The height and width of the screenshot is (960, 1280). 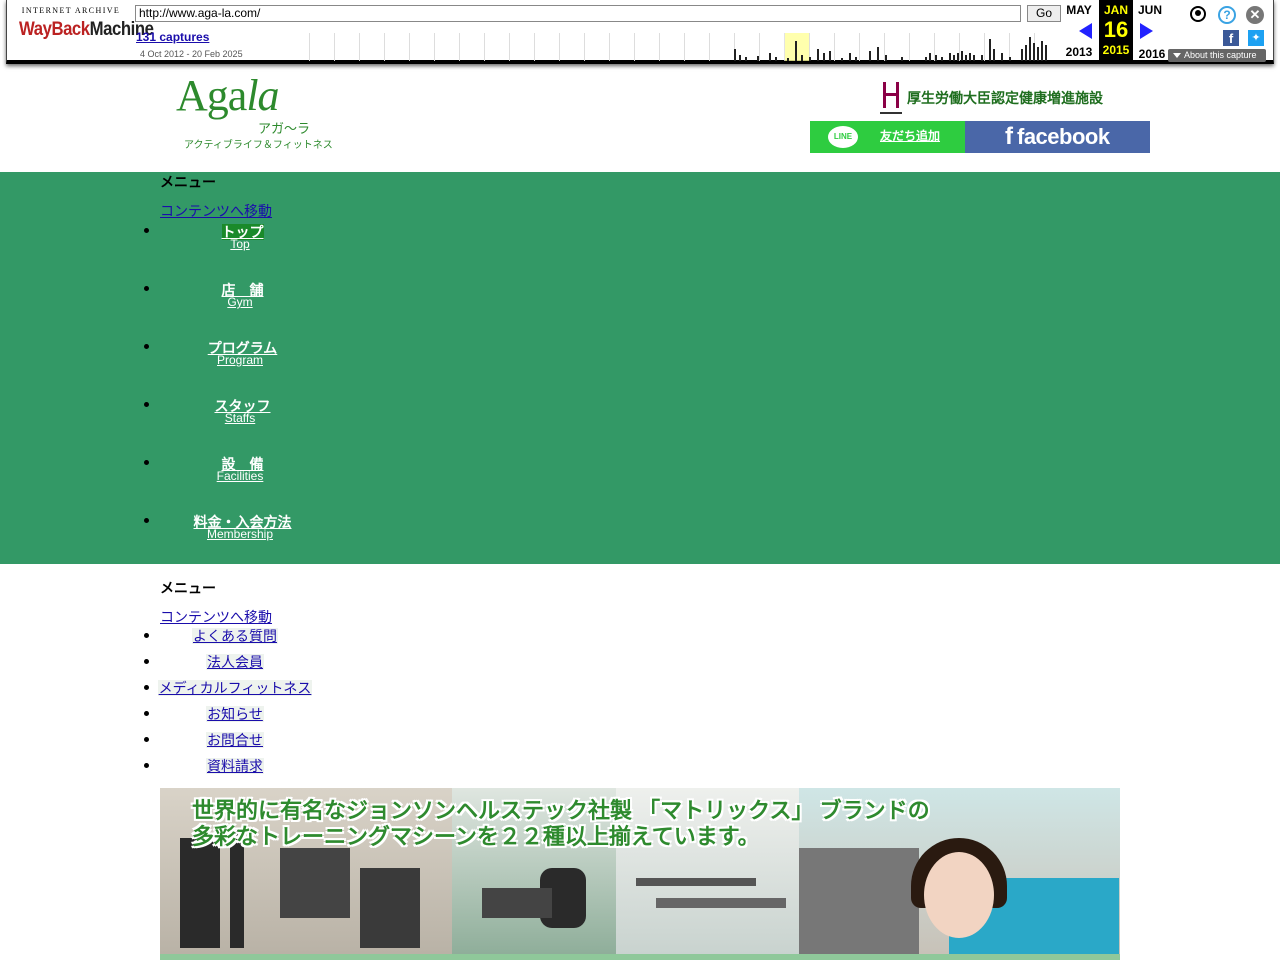 What do you see at coordinates (1116, 50) in the screenshot?
I see `current-year: 2015` at bounding box center [1116, 50].